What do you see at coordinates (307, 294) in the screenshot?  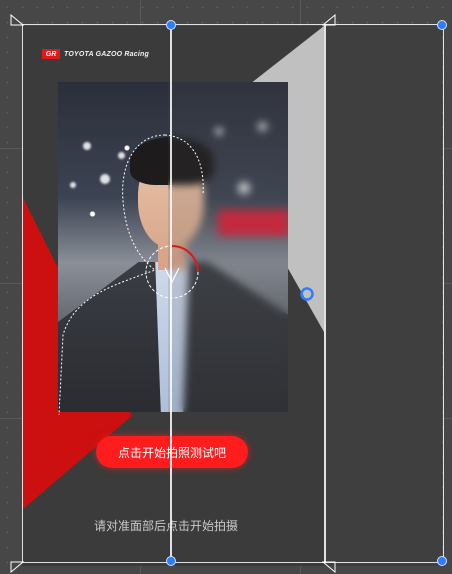 I see `anchor-icon` at bounding box center [307, 294].